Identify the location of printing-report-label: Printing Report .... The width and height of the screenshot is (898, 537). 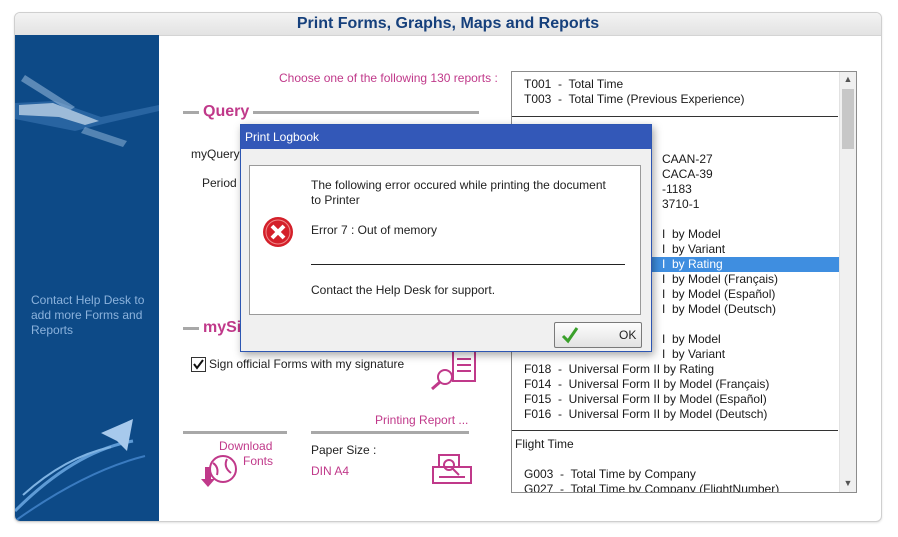
(422, 420).